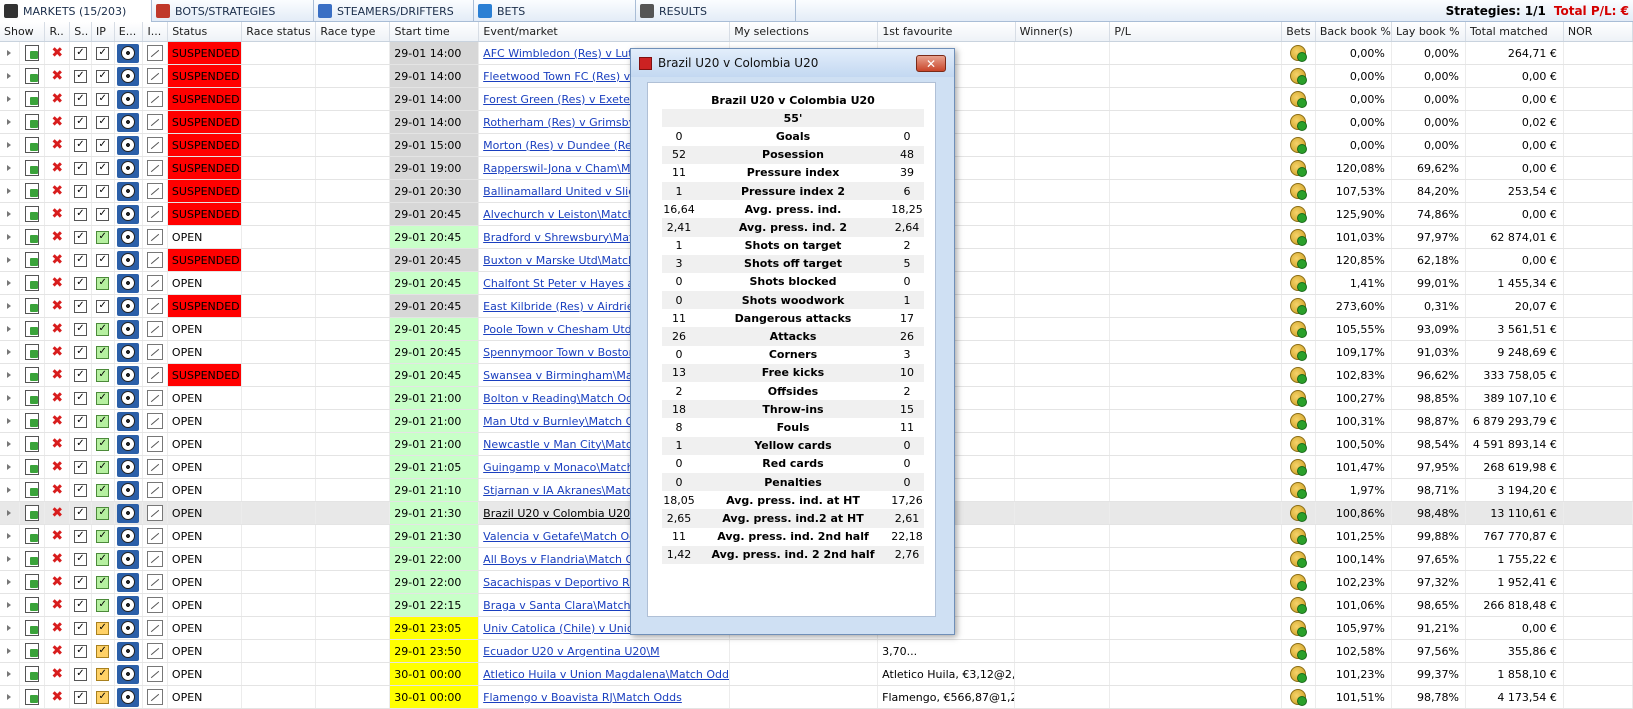 The width and height of the screenshot is (1633, 709). Describe the element at coordinates (1299, 31) in the screenshot. I see `col-bets: Bets` at that location.